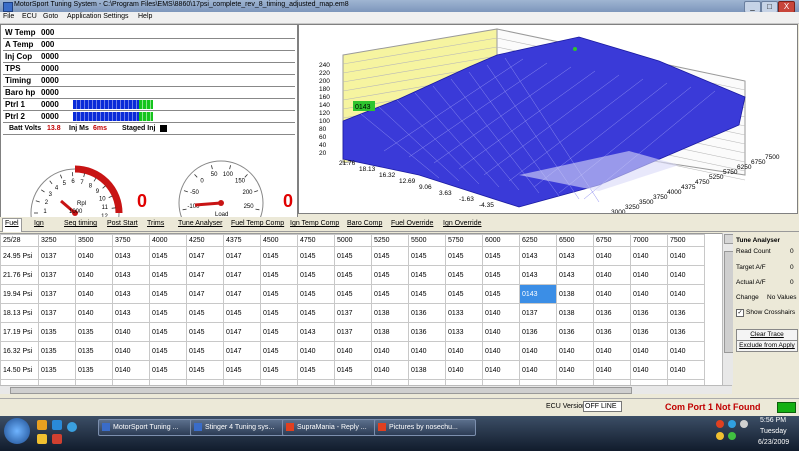  I want to click on tab-post-start: Post Start, so click(122, 223).